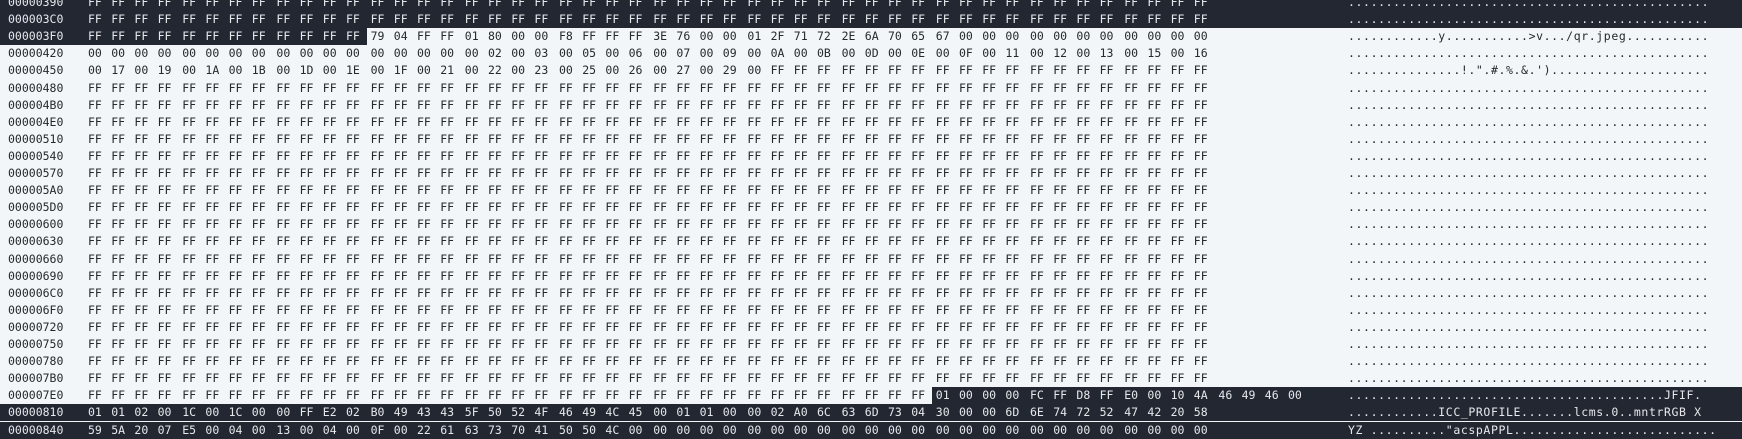 The image size is (1742, 439). I want to click on hex-byte: 20, so click(143, 430).